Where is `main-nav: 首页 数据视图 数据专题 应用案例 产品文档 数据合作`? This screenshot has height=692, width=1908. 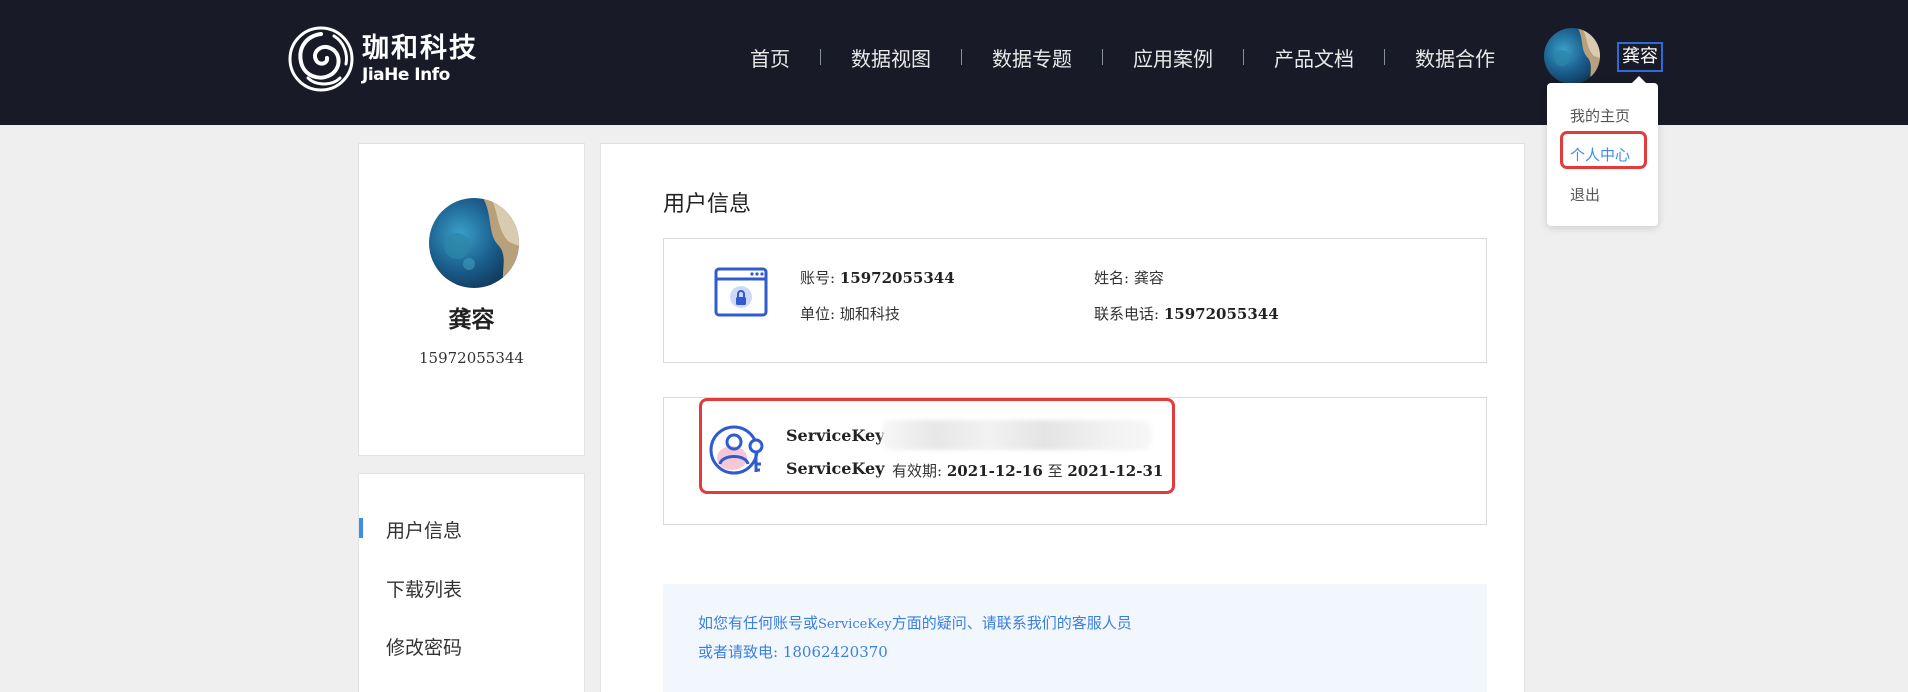
main-nav: 首页 数据视图 数据专题 应用案例 产品文档 数据合作 is located at coordinates (1122, 57).